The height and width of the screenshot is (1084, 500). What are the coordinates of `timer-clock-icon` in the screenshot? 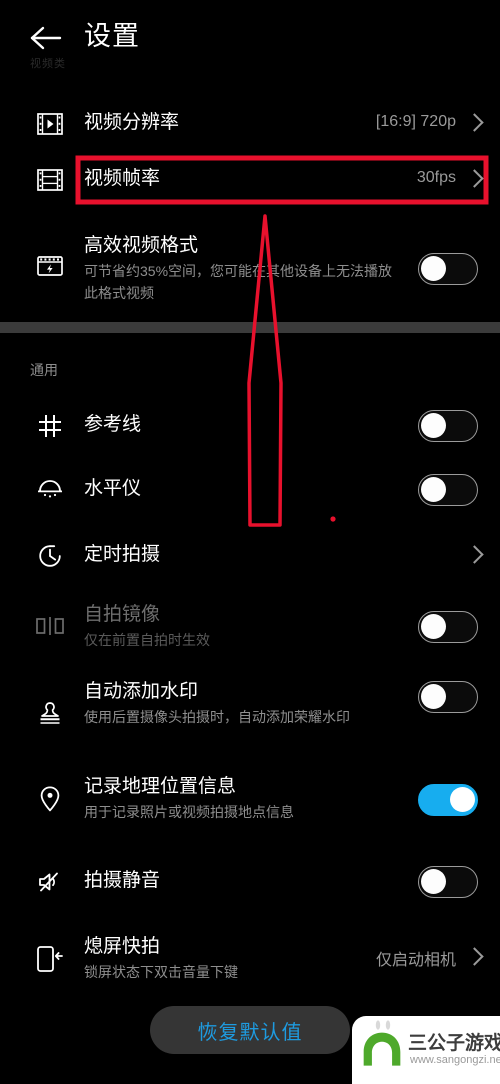 It's located at (50, 556).